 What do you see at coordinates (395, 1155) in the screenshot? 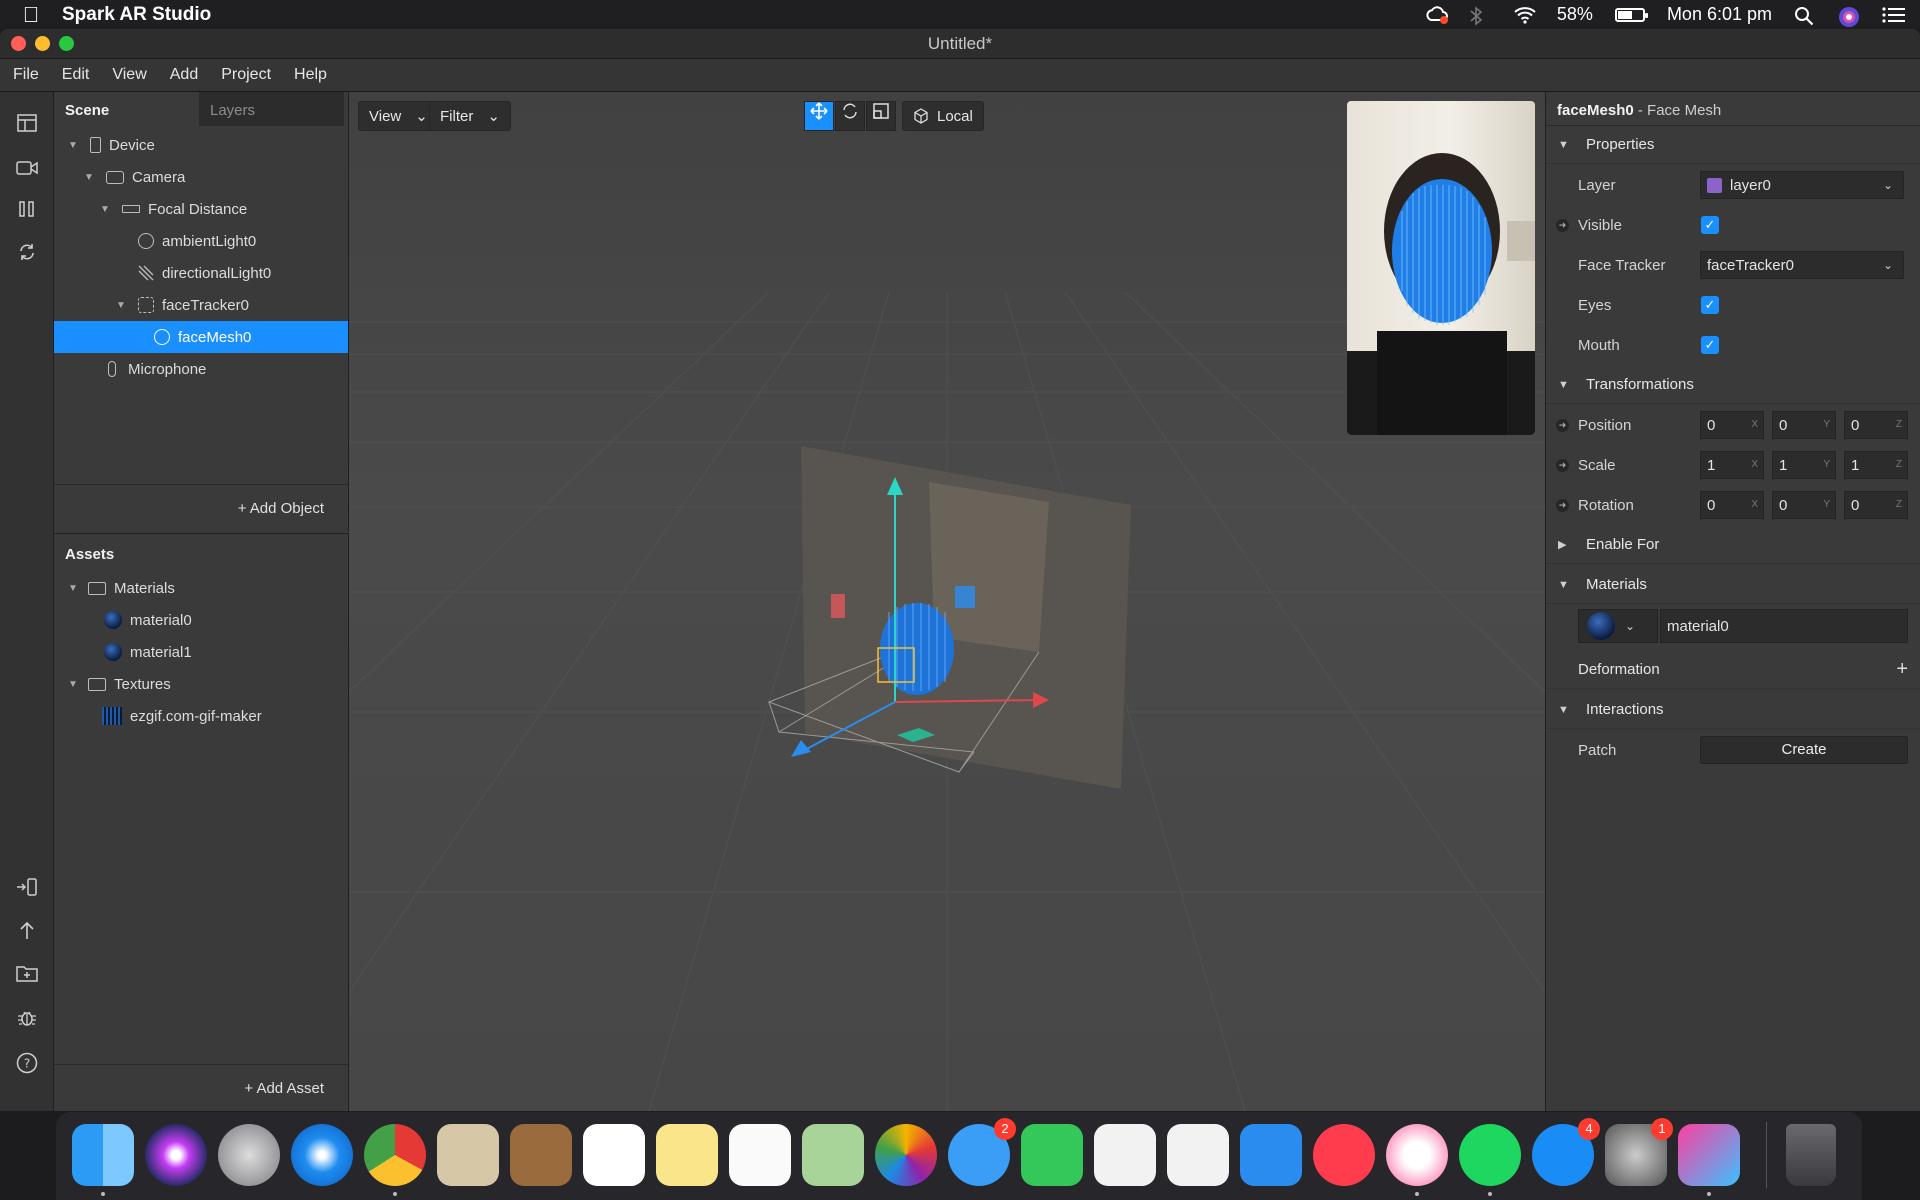
I see `chrome-icon` at bounding box center [395, 1155].